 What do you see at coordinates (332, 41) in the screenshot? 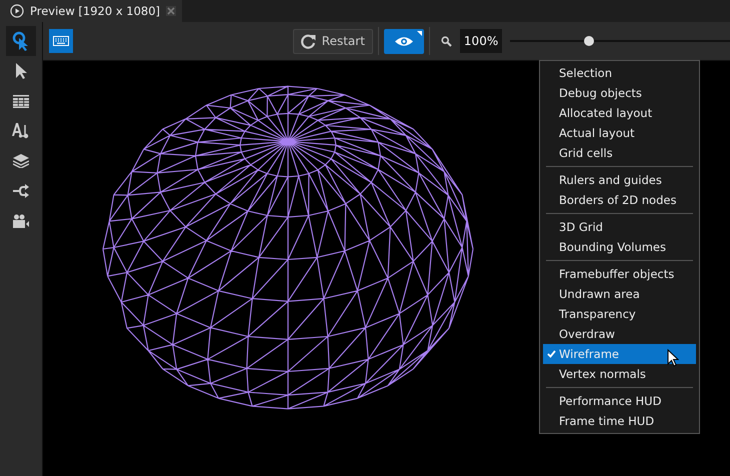
I see `restart-button: Restart` at bounding box center [332, 41].